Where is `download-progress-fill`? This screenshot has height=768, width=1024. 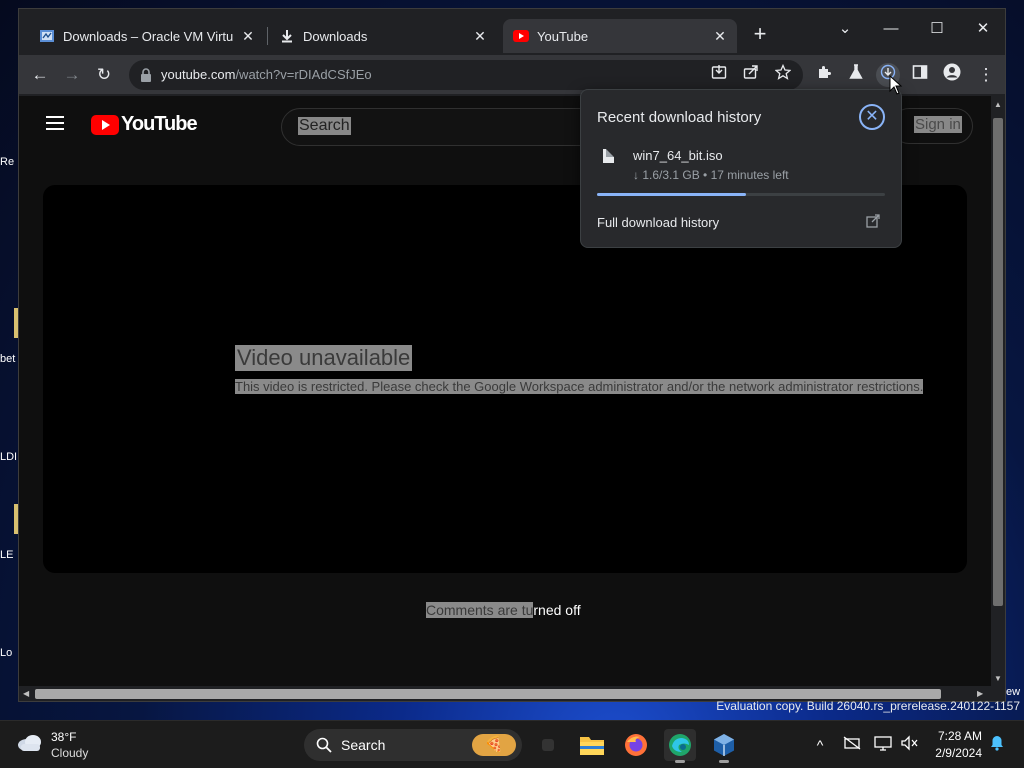 download-progress-fill is located at coordinates (671, 194).